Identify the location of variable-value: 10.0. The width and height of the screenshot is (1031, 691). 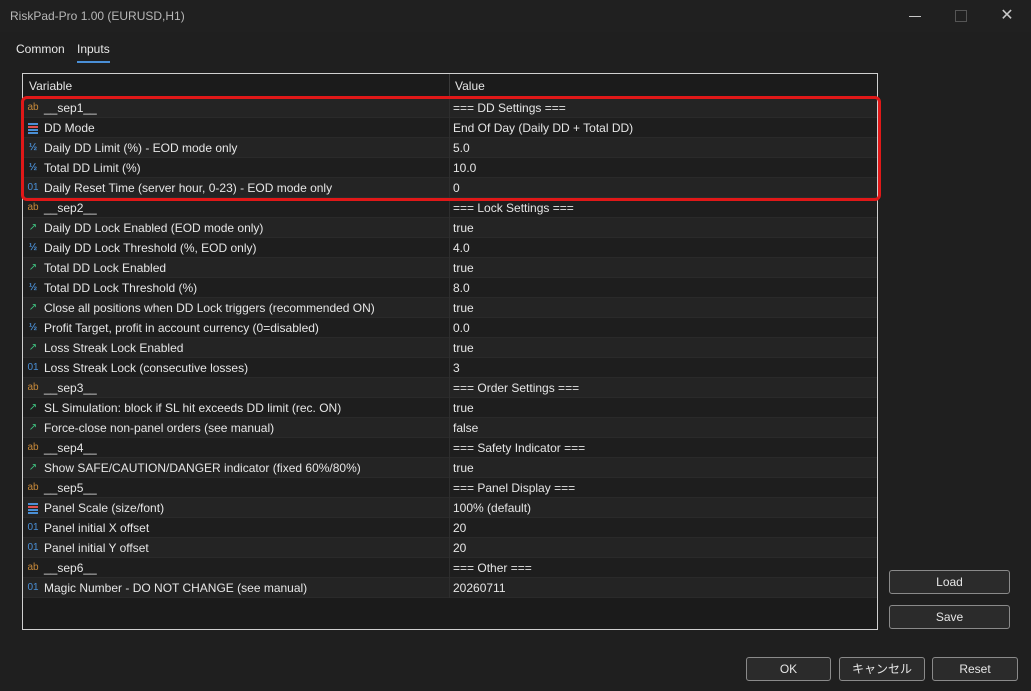
(464, 168).